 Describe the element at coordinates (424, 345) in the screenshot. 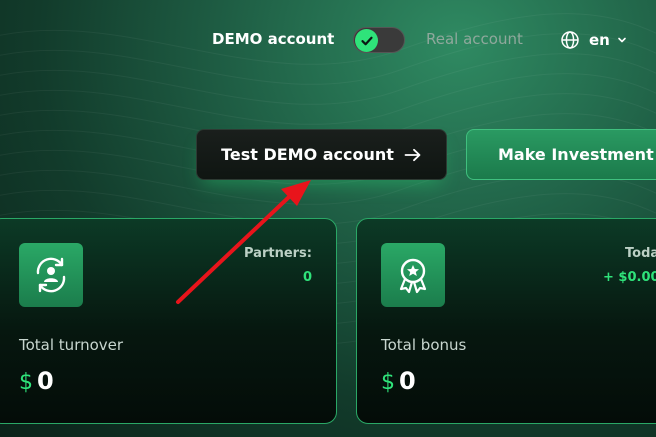

I see `total-bonus-label: Total bonus` at that location.